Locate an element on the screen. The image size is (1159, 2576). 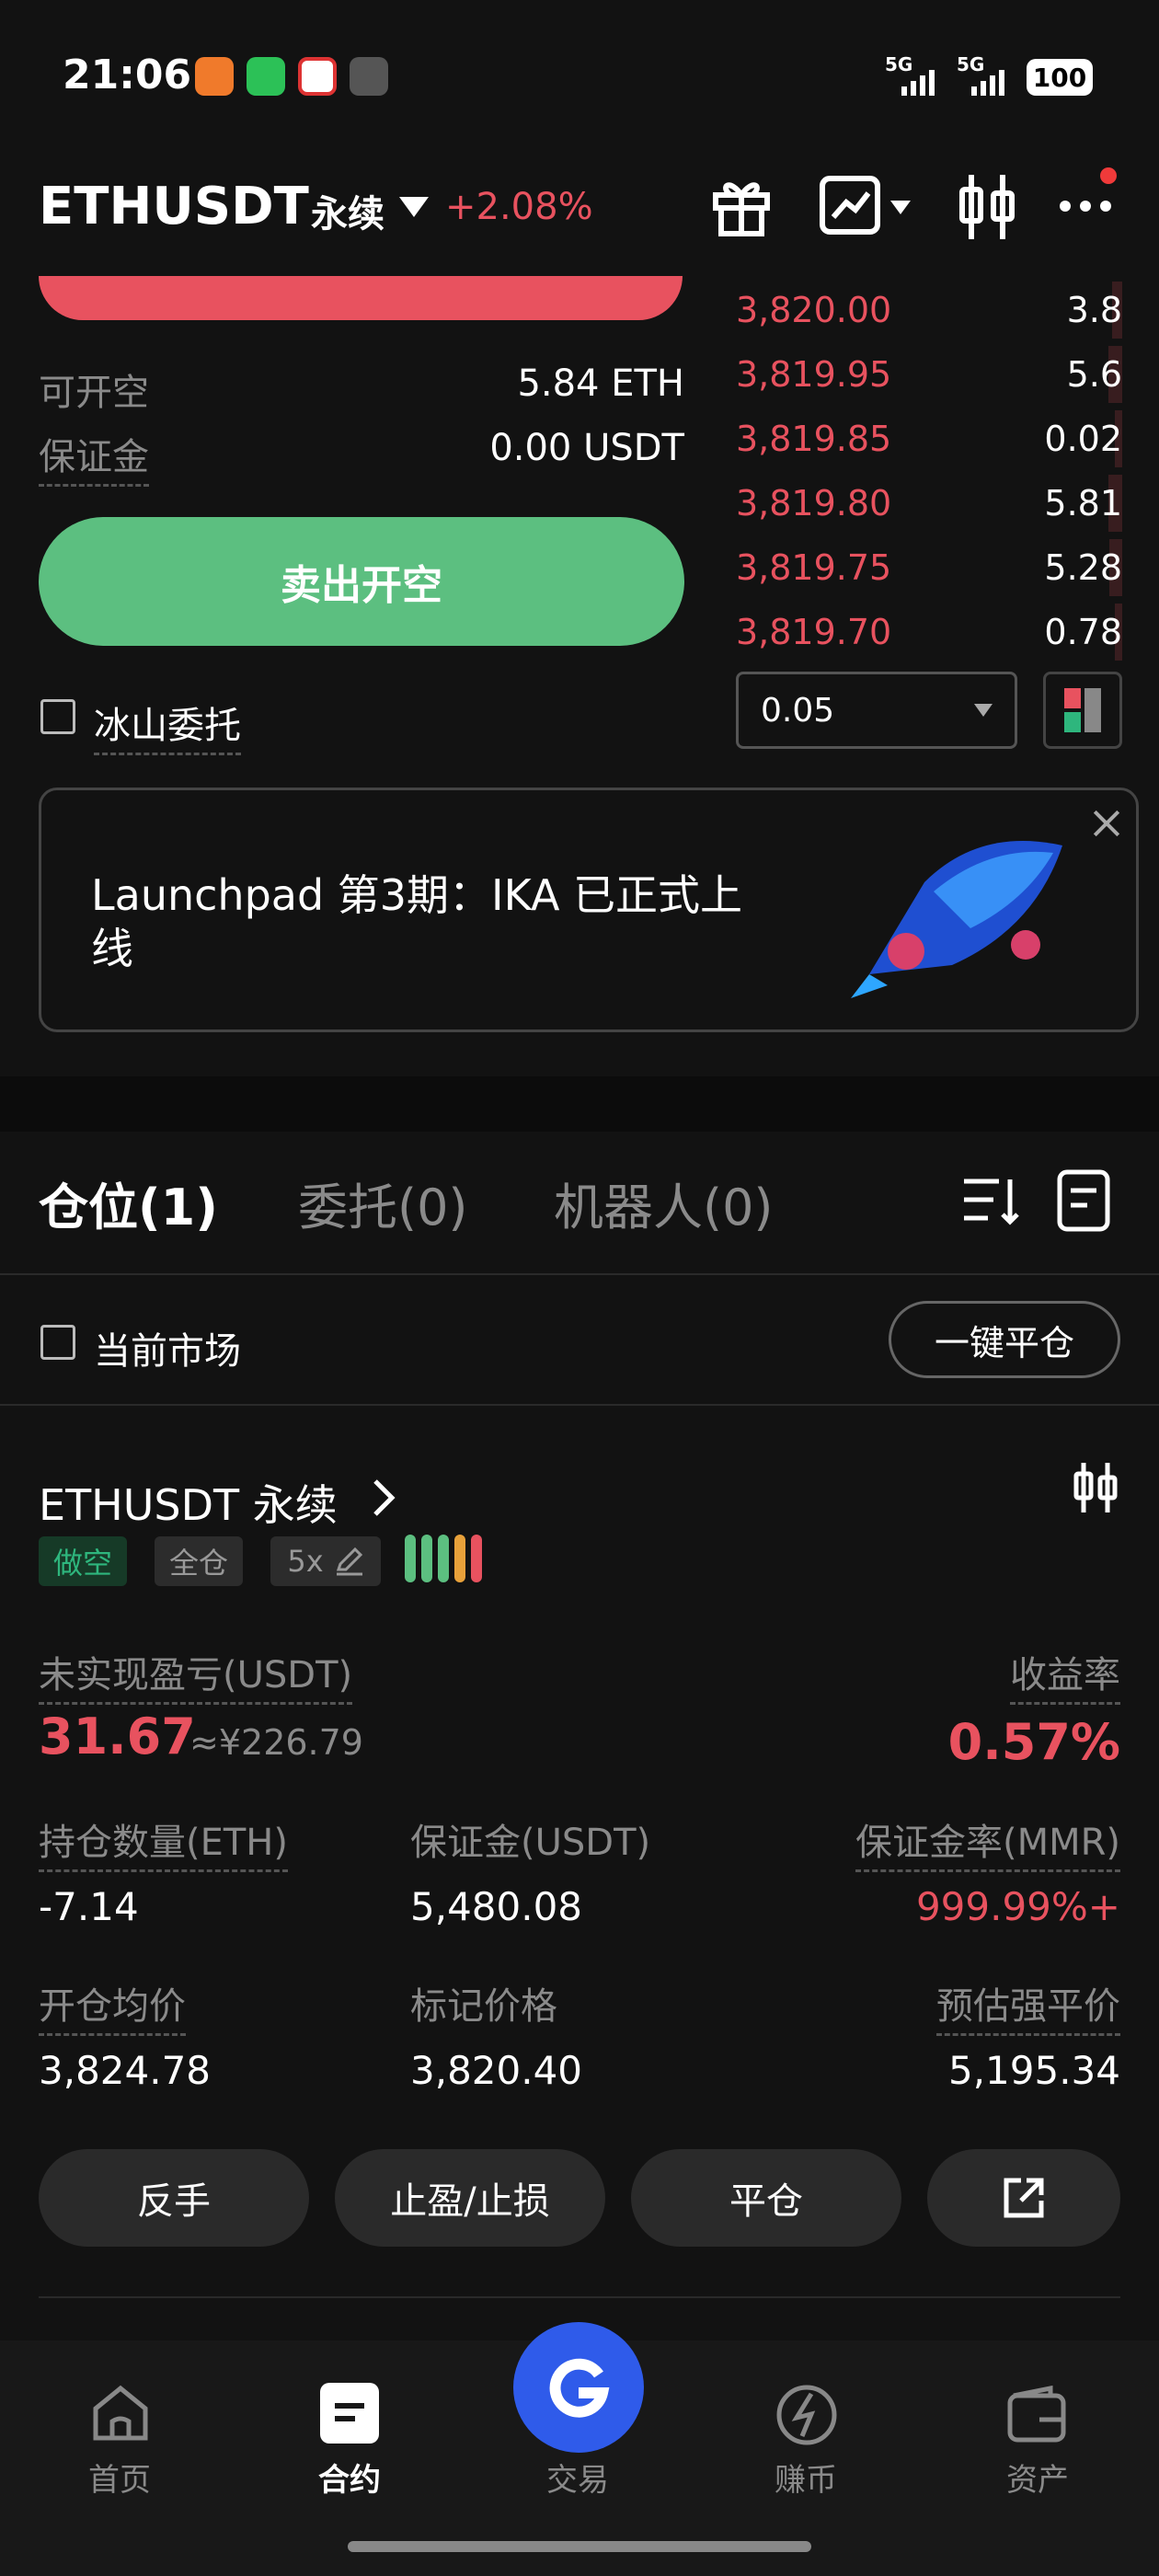
current-market-label: 当前市场 is located at coordinates (167, 1347).